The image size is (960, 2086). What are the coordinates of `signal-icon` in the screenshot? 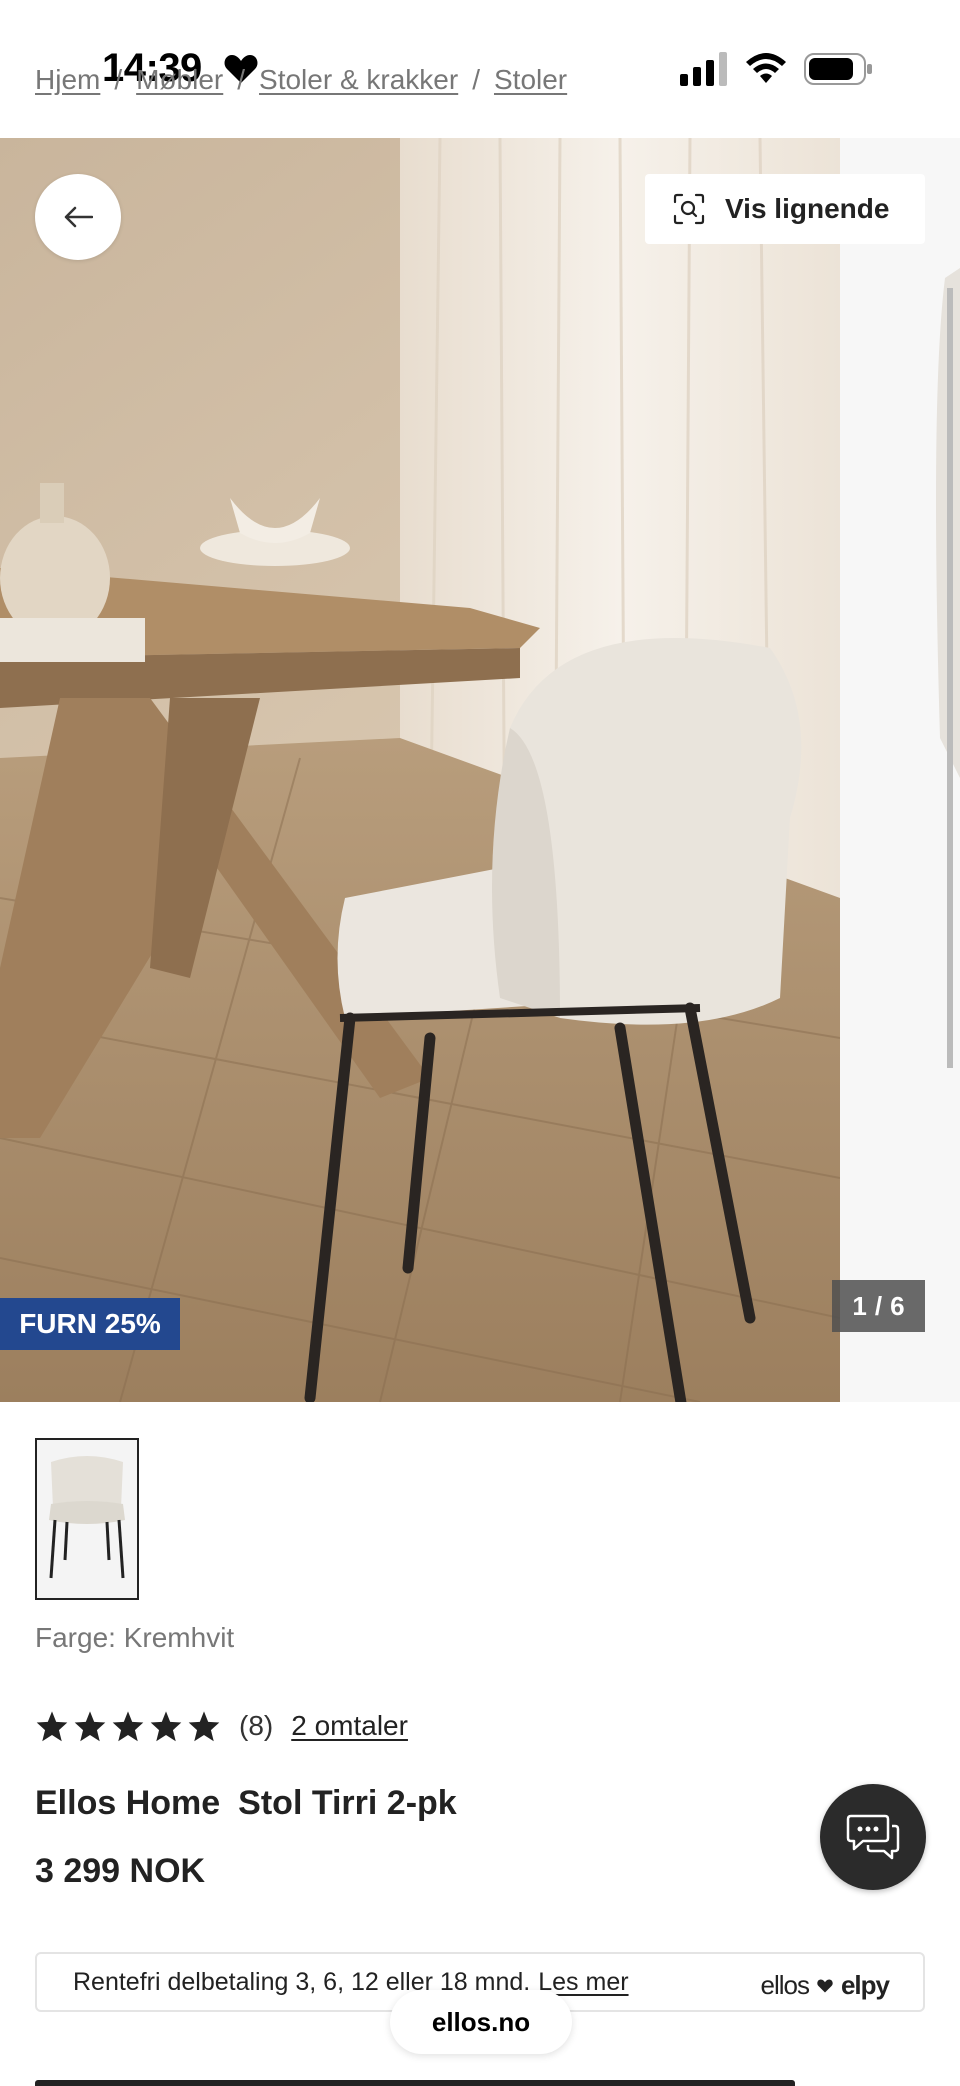 It's located at (703, 69).